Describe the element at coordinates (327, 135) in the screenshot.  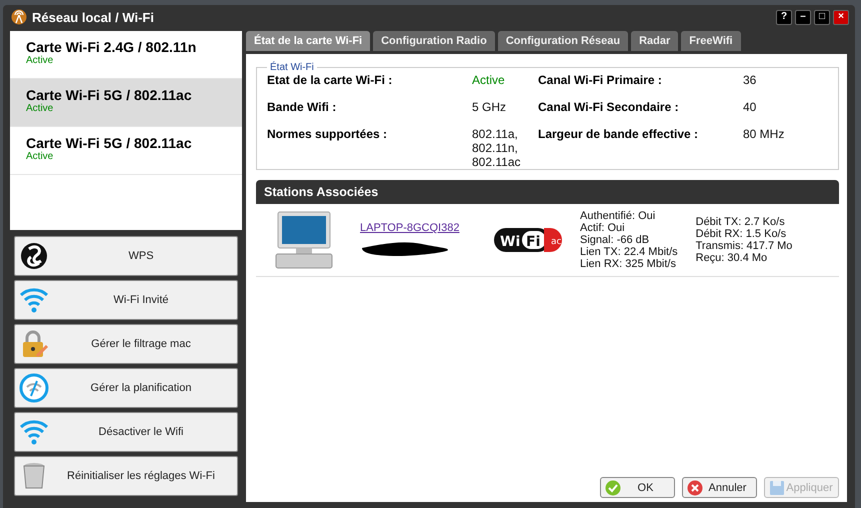
I see `field-label: Normes supportées :` at that location.